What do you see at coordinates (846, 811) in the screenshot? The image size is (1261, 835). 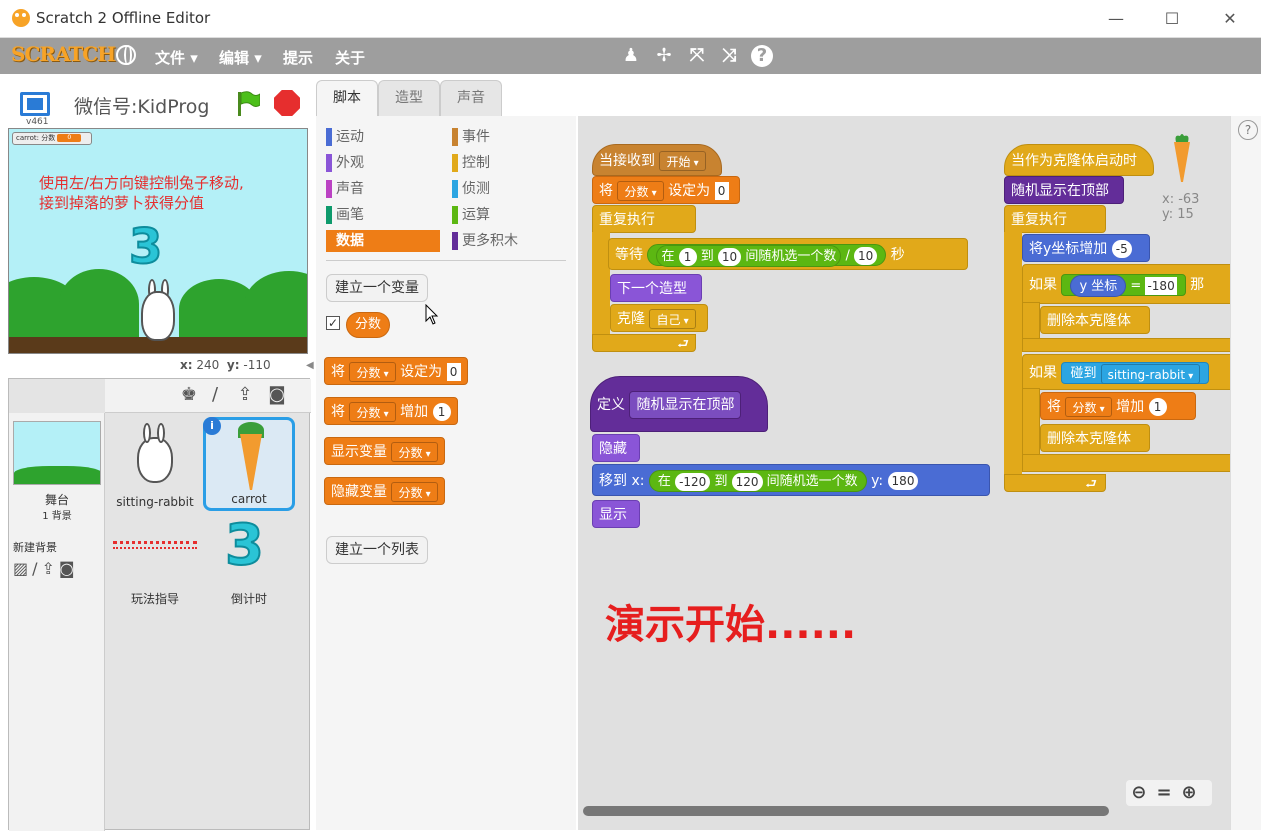 I see `horizontal-scrollbar` at bounding box center [846, 811].